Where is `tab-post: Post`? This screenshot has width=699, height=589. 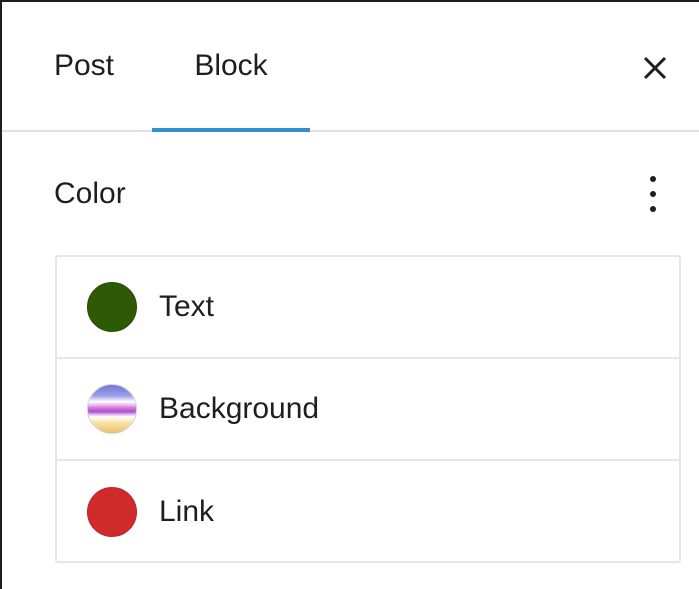 tab-post: Post is located at coordinates (84, 66).